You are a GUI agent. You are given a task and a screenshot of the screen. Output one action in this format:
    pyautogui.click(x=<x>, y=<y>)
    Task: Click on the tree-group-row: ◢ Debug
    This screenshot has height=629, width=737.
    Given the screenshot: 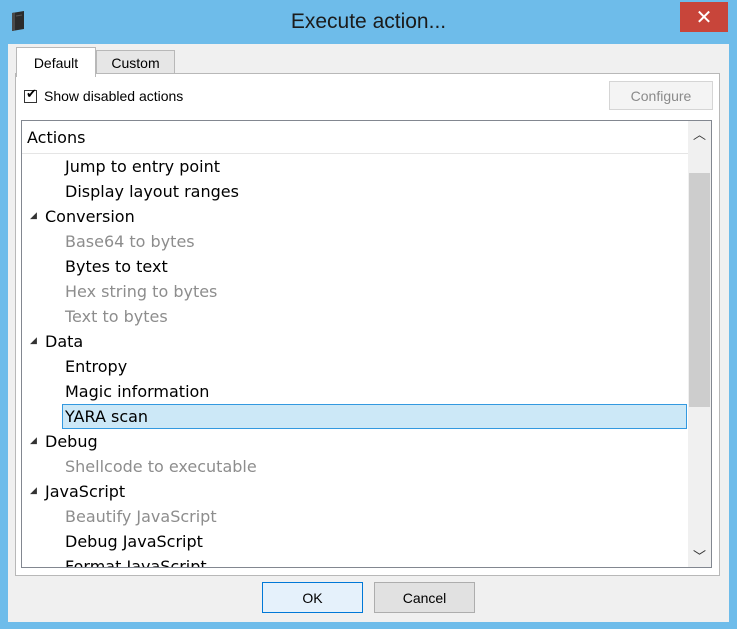 What is the action you would take?
    pyautogui.click(x=355, y=441)
    